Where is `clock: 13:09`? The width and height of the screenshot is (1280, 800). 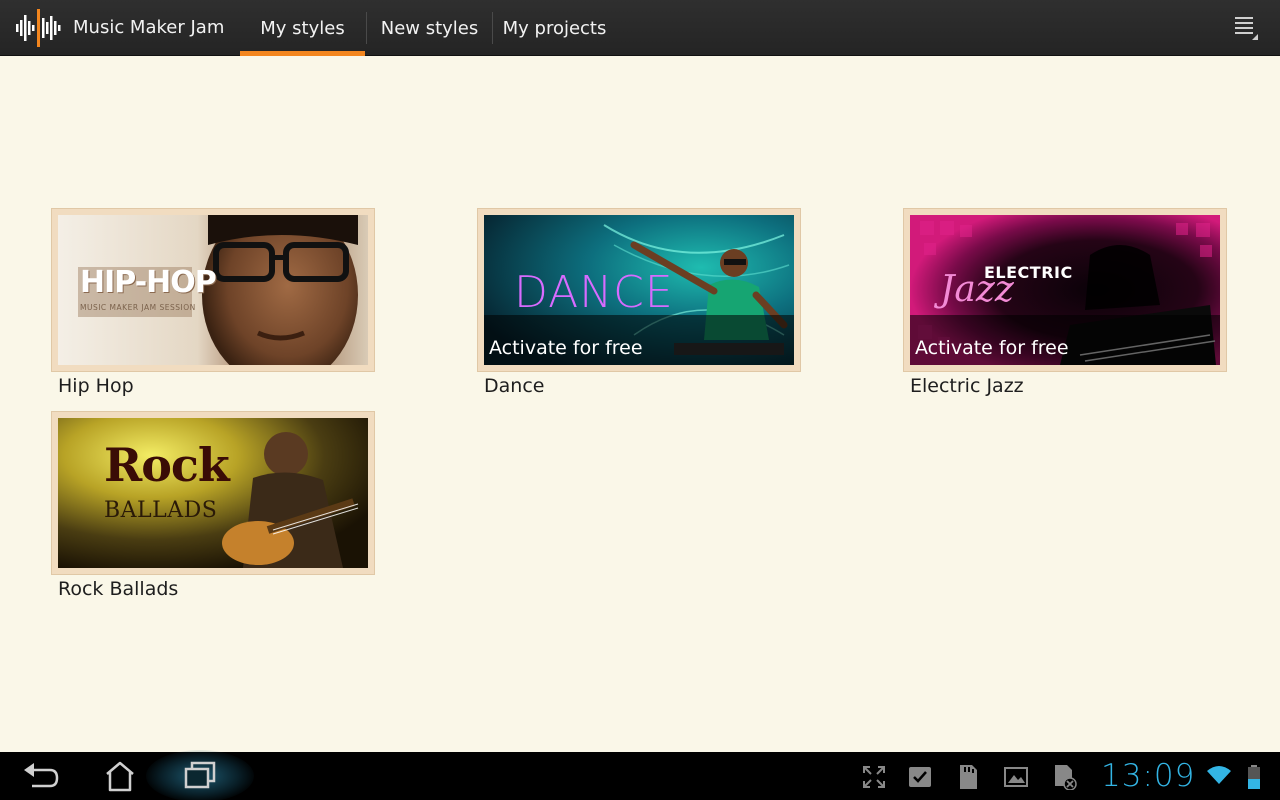 clock: 13:09 is located at coordinates (1148, 776).